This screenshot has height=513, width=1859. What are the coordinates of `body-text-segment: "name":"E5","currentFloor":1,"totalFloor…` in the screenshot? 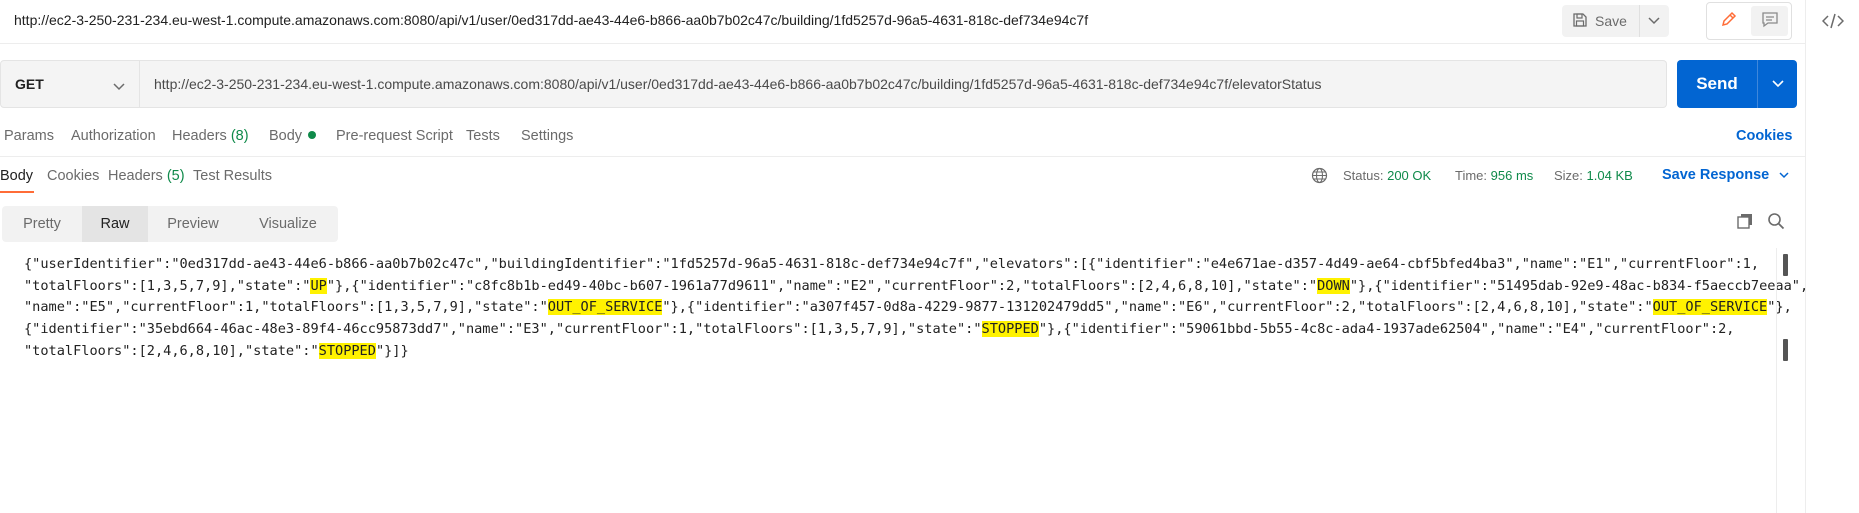 It's located at (286, 307).